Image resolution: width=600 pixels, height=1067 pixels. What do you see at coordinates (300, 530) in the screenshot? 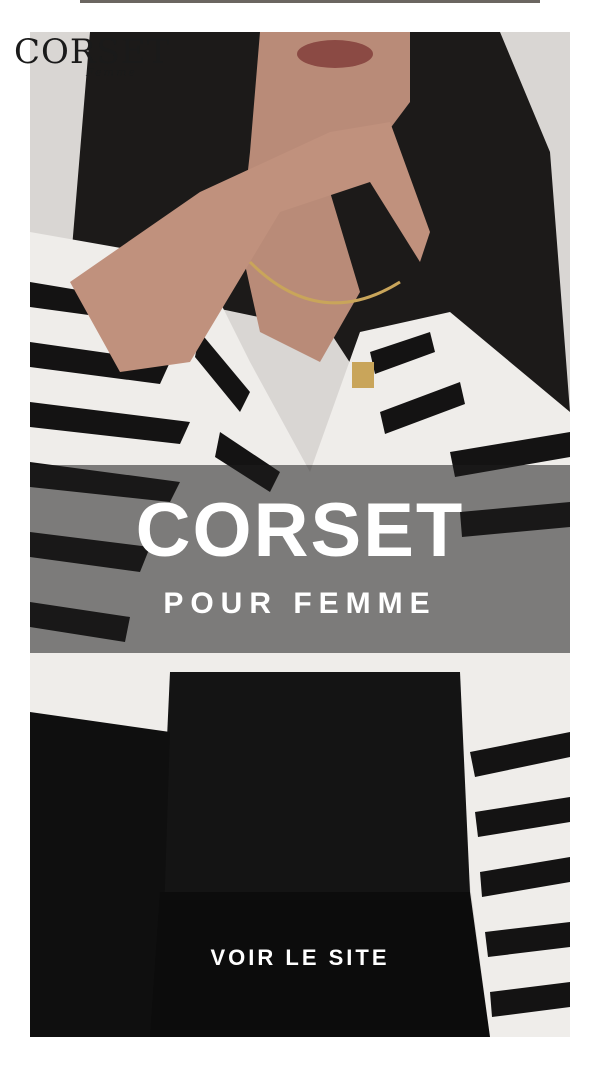
I see `banner-title: CORSET` at bounding box center [300, 530].